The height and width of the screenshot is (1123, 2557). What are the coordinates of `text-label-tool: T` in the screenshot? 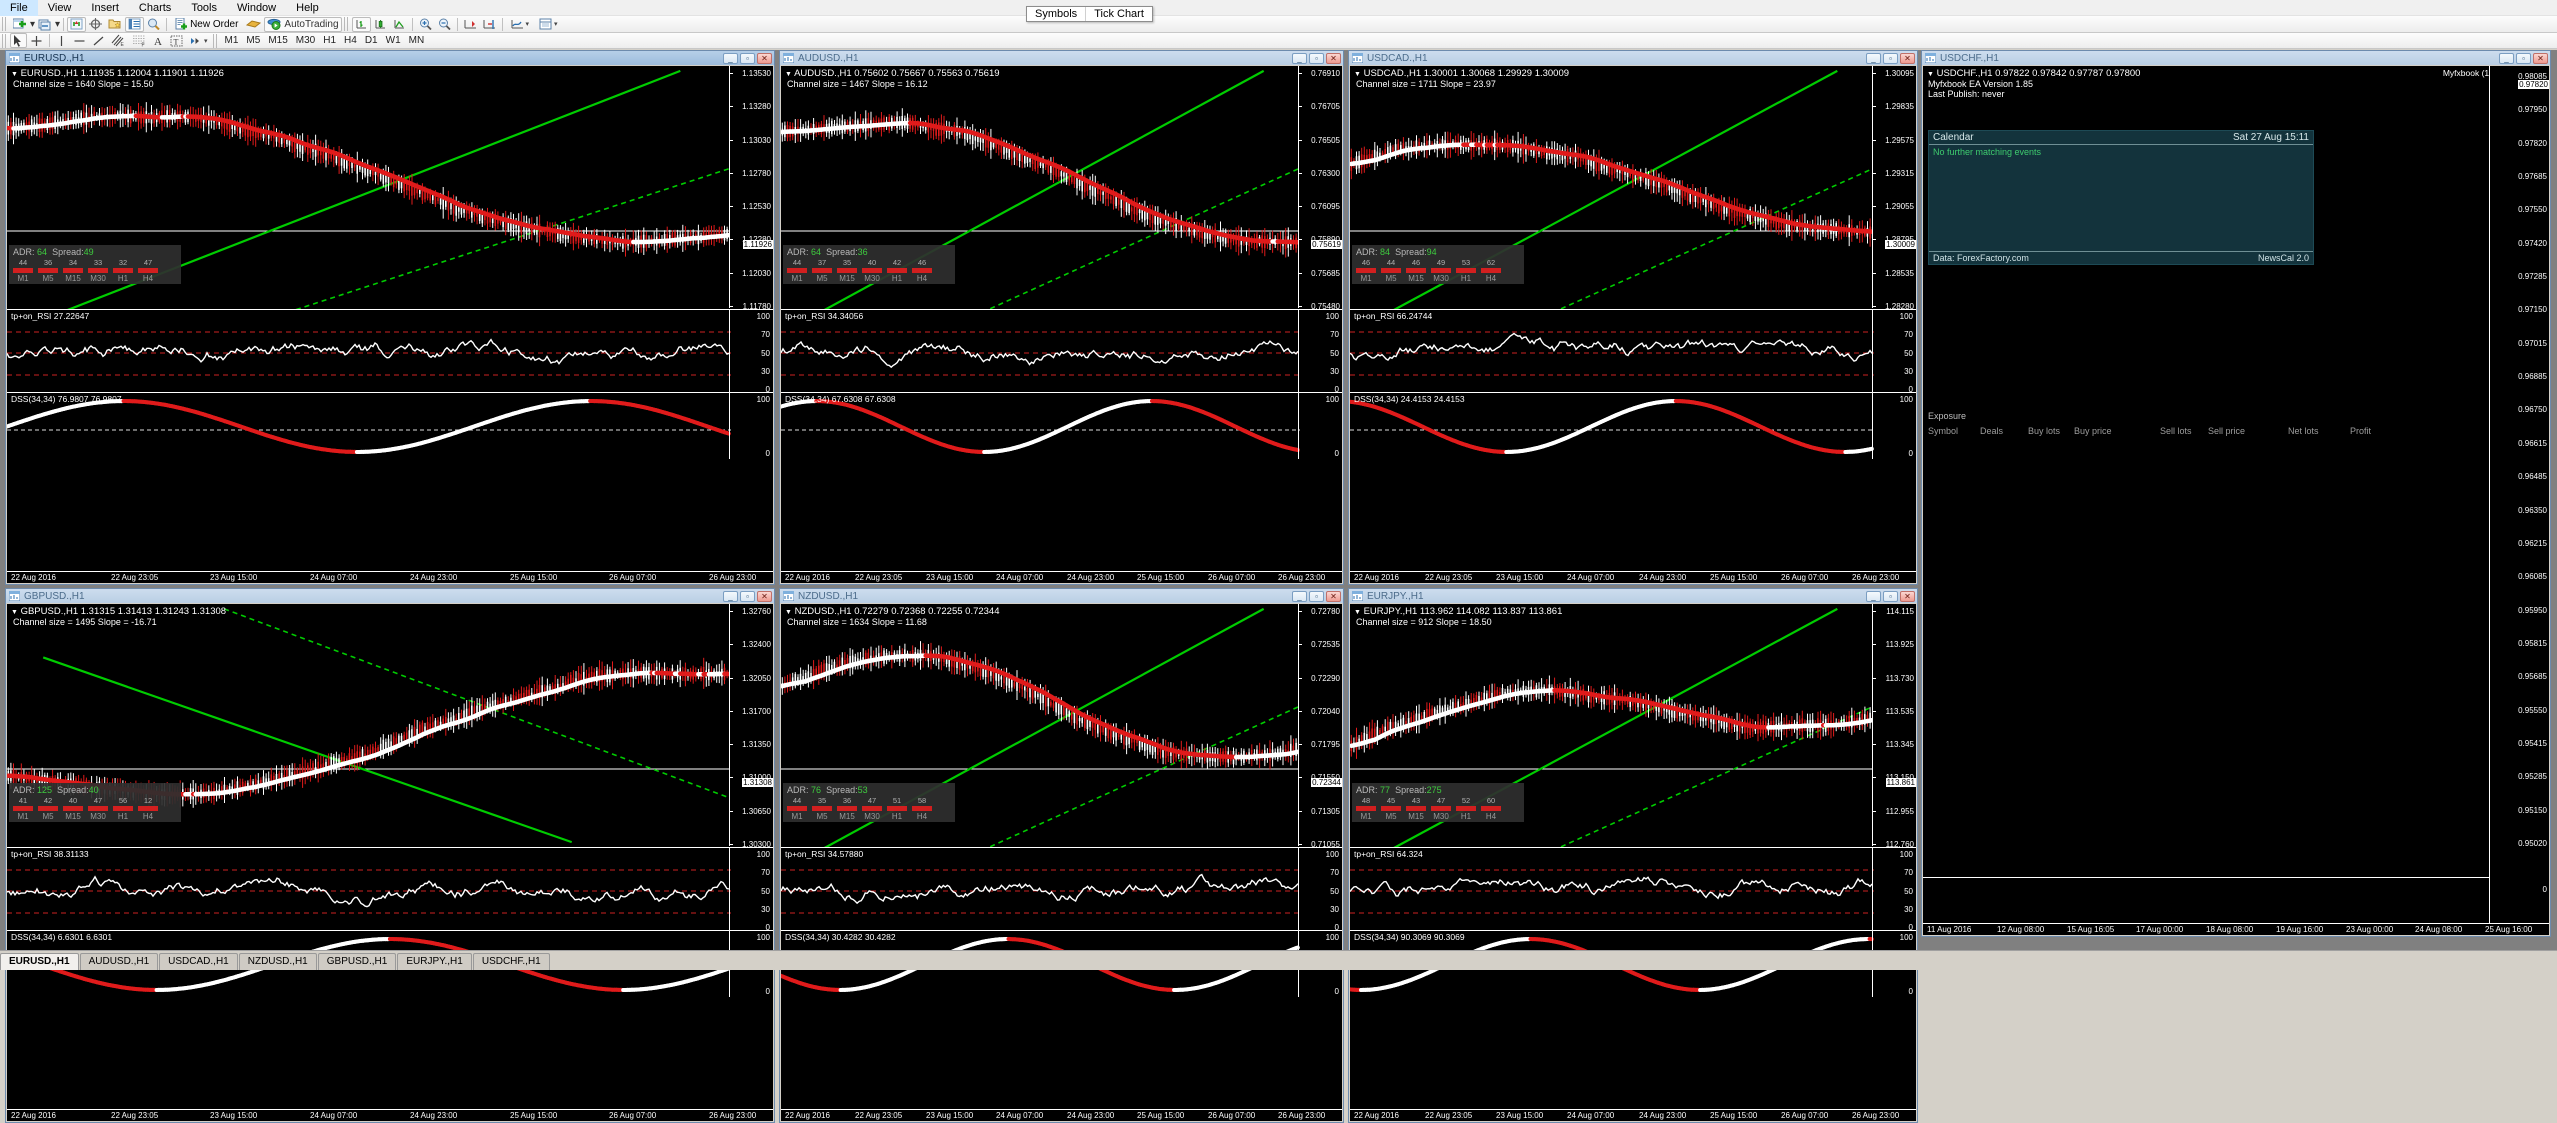 It's located at (176, 40).